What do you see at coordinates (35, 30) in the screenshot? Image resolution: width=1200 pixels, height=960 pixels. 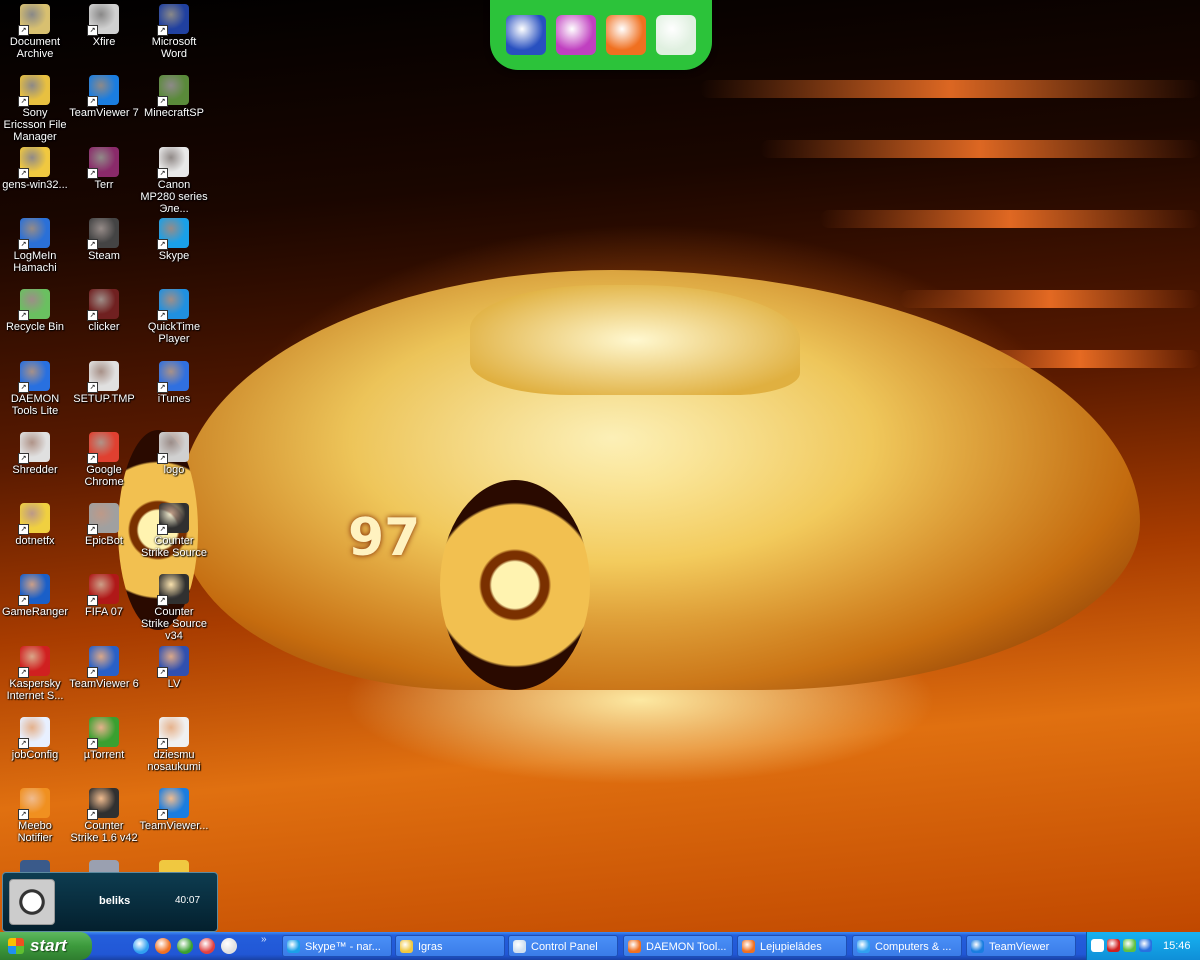 I see `desktop-icon: ↗ Document Archive` at bounding box center [35, 30].